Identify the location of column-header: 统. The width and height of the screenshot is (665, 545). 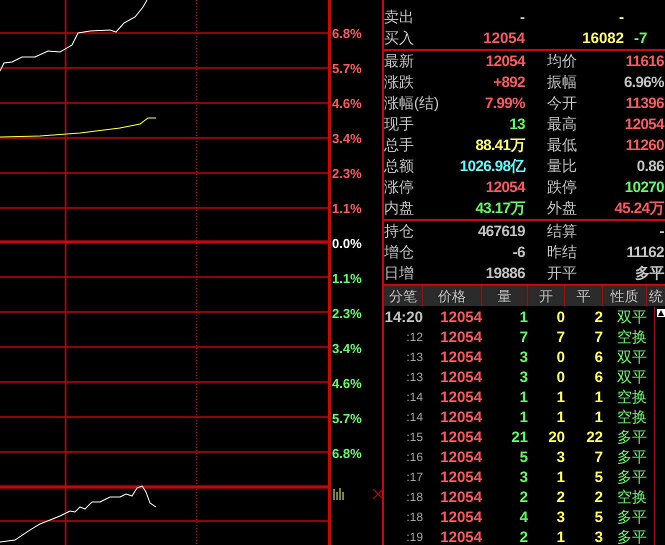
(656, 296).